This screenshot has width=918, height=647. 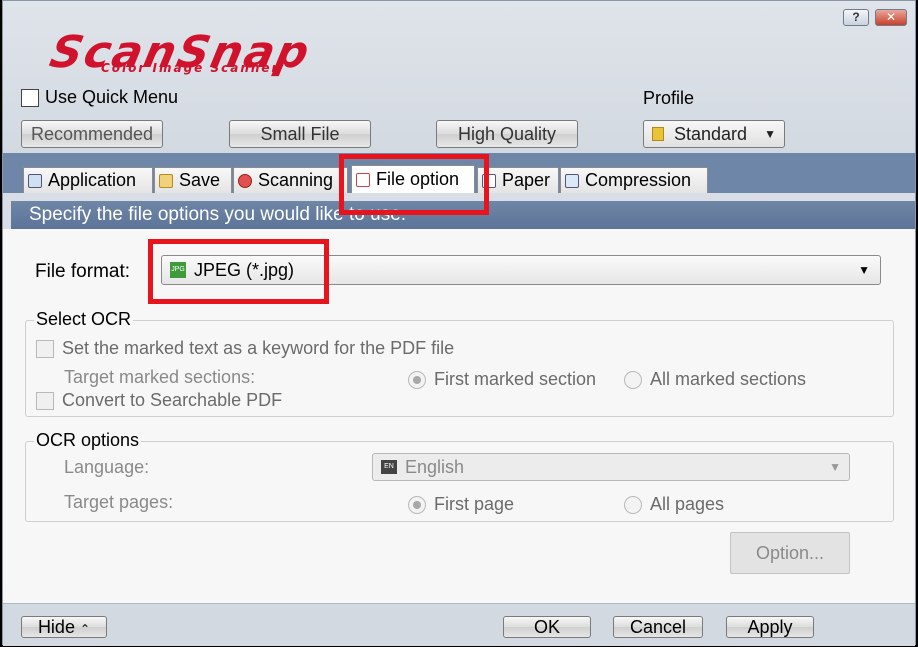 I want to click on hide-label: Hide, so click(x=56, y=627).